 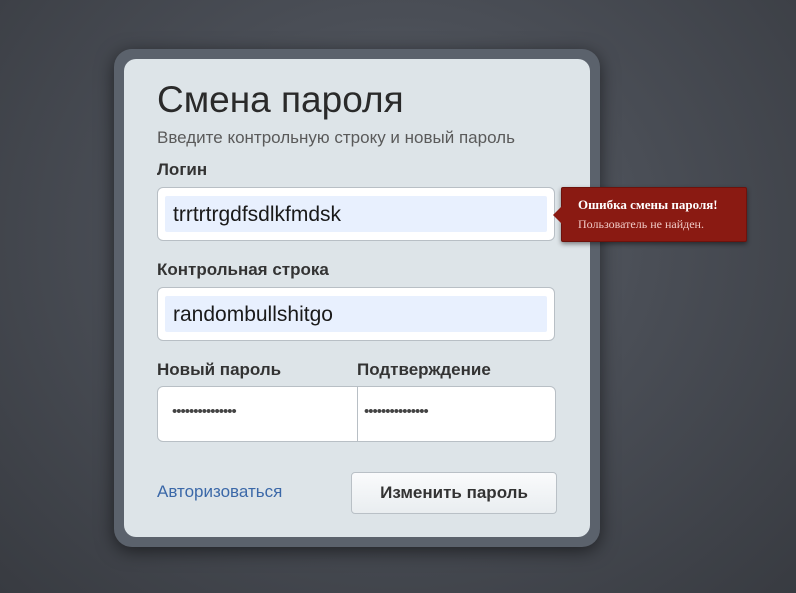 I want to click on new-password-value: •••••••••••••••, so click(x=204, y=411).